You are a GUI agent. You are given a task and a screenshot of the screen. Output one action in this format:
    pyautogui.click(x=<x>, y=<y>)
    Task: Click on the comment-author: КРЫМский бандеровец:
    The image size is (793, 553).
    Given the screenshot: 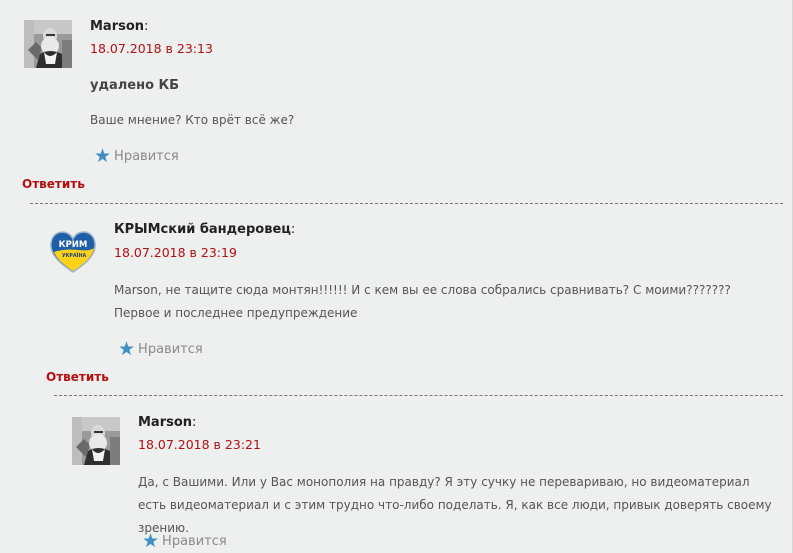 What is the action you would take?
    pyautogui.click(x=205, y=229)
    